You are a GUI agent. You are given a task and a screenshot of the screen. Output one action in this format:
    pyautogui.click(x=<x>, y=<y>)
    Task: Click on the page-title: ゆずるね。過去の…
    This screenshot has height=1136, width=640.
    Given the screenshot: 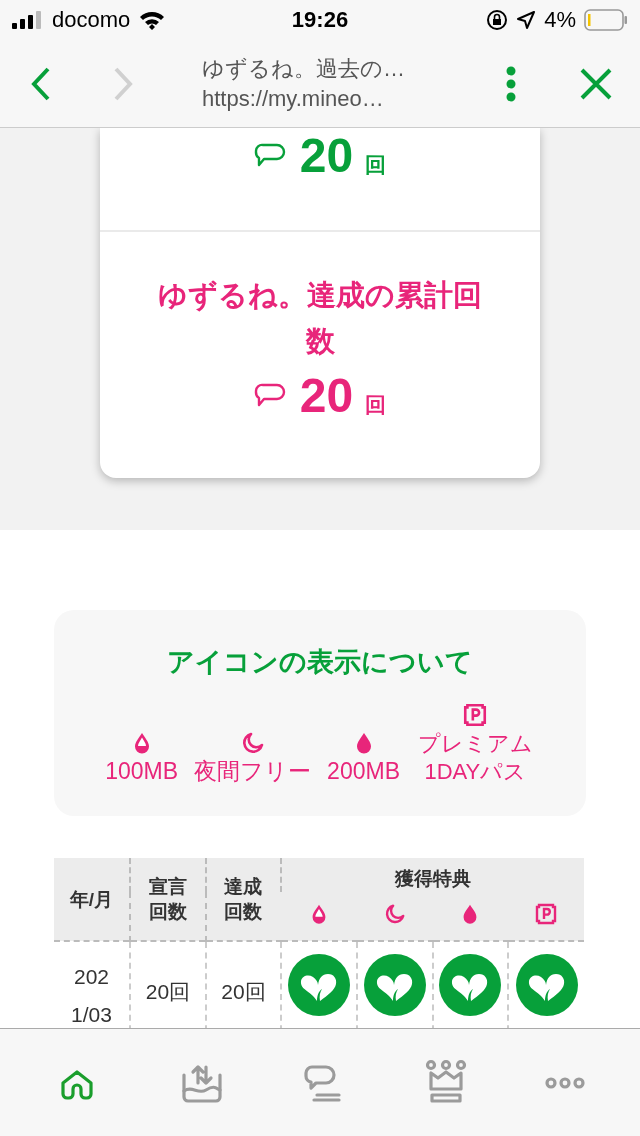 What is the action you would take?
    pyautogui.click(x=303, y=68)
    